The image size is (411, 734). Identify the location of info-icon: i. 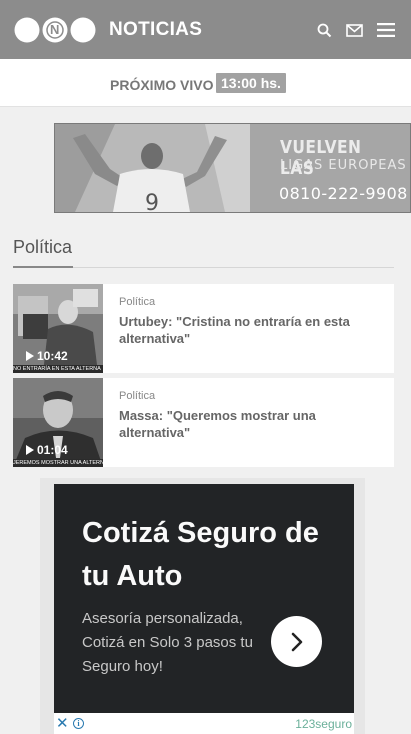
(78, 723).